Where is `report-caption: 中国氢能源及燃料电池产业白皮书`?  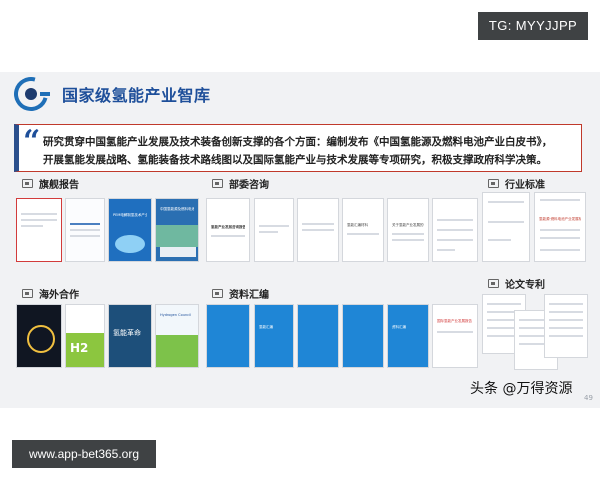 report-caption: 中国氢能源及燃料电池产业白皮书 is located at coordinates (177, 209).